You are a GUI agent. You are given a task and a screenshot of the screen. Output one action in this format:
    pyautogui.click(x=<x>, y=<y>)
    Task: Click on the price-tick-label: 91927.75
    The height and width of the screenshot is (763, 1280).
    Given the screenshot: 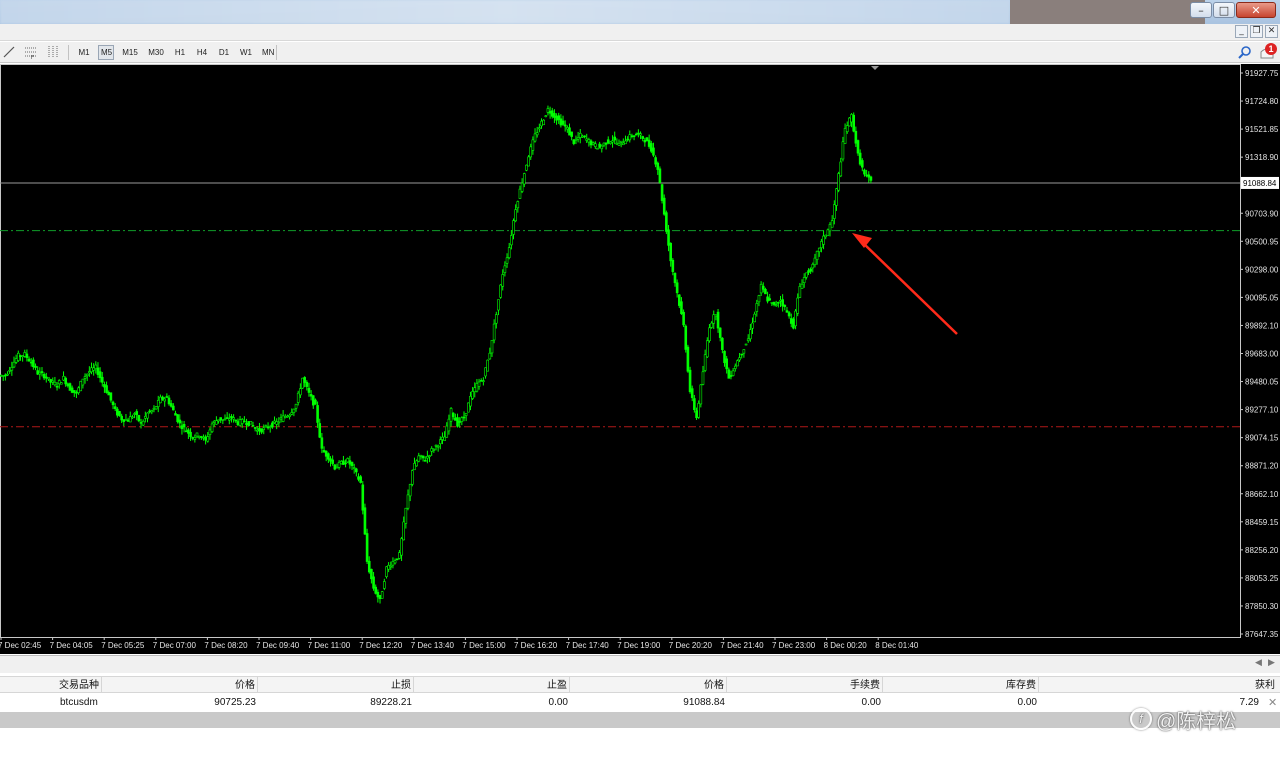 What is the action you would take?
    pyautogui.click(x=1262, y=73)
    